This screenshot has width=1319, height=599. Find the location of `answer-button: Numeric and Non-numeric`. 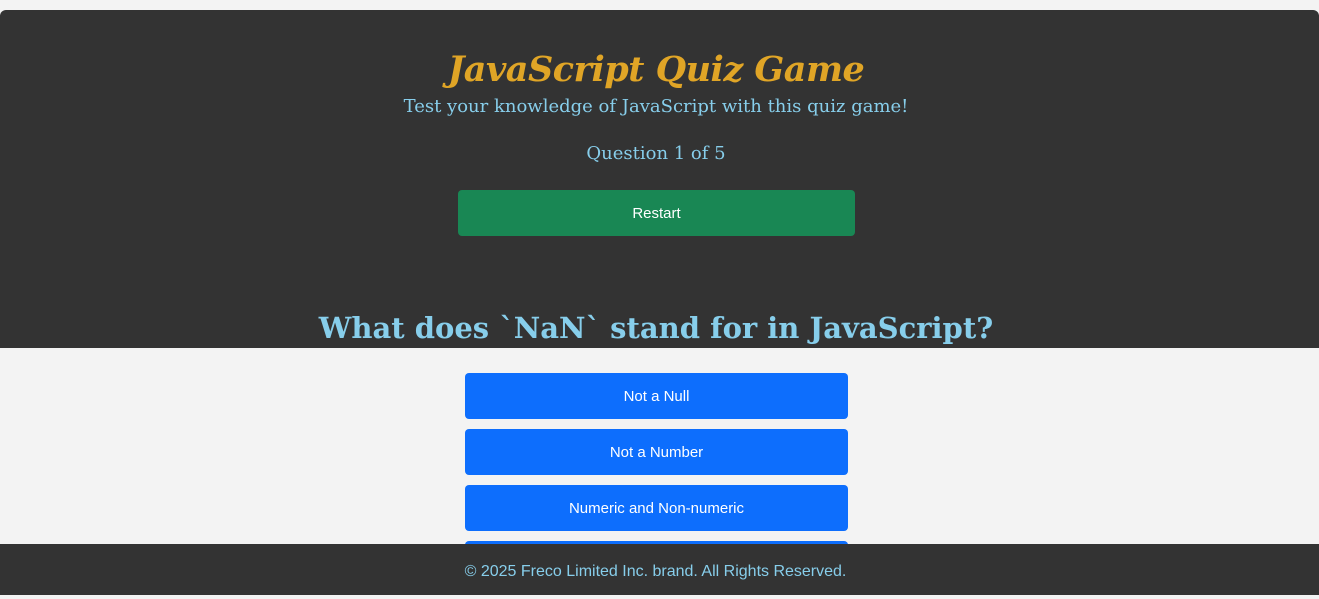

answer-button: Numeric and Non-numeric is located at coordinates (656, 508).